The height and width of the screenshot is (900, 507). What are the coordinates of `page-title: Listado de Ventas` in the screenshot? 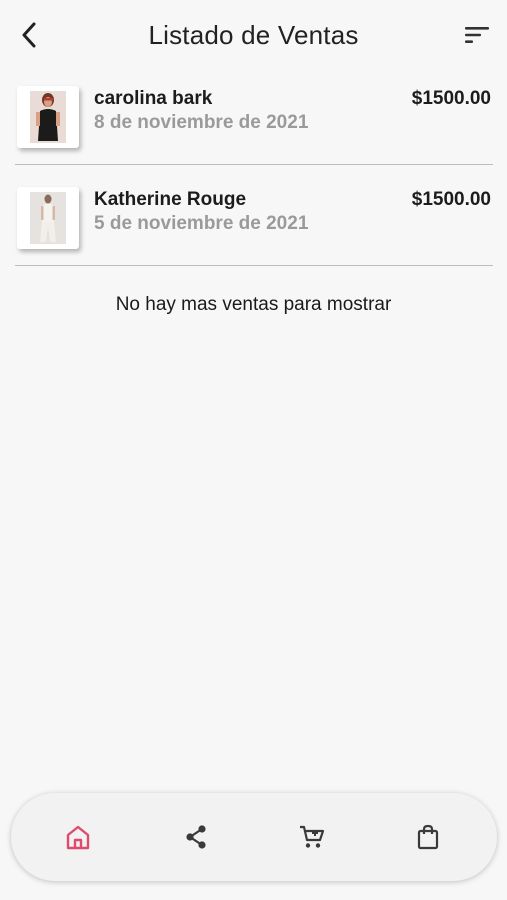 It's located at (253, 35).